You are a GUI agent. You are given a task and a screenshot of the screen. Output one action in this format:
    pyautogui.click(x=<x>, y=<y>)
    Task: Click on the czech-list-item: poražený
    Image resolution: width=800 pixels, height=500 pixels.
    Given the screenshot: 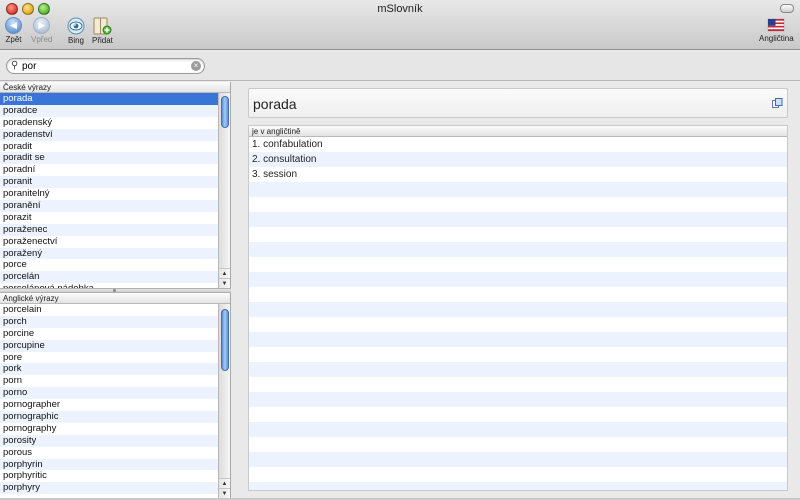 What is the action you would take?
    pyautogui.click(x=109, y=253)
    